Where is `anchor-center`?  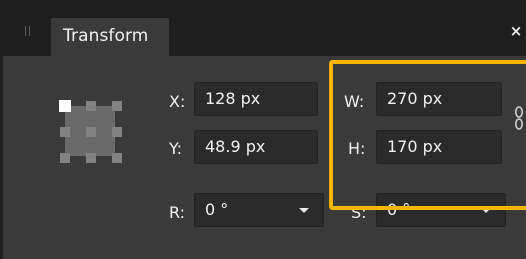
anchor-center is located at coordinates (91, 132).